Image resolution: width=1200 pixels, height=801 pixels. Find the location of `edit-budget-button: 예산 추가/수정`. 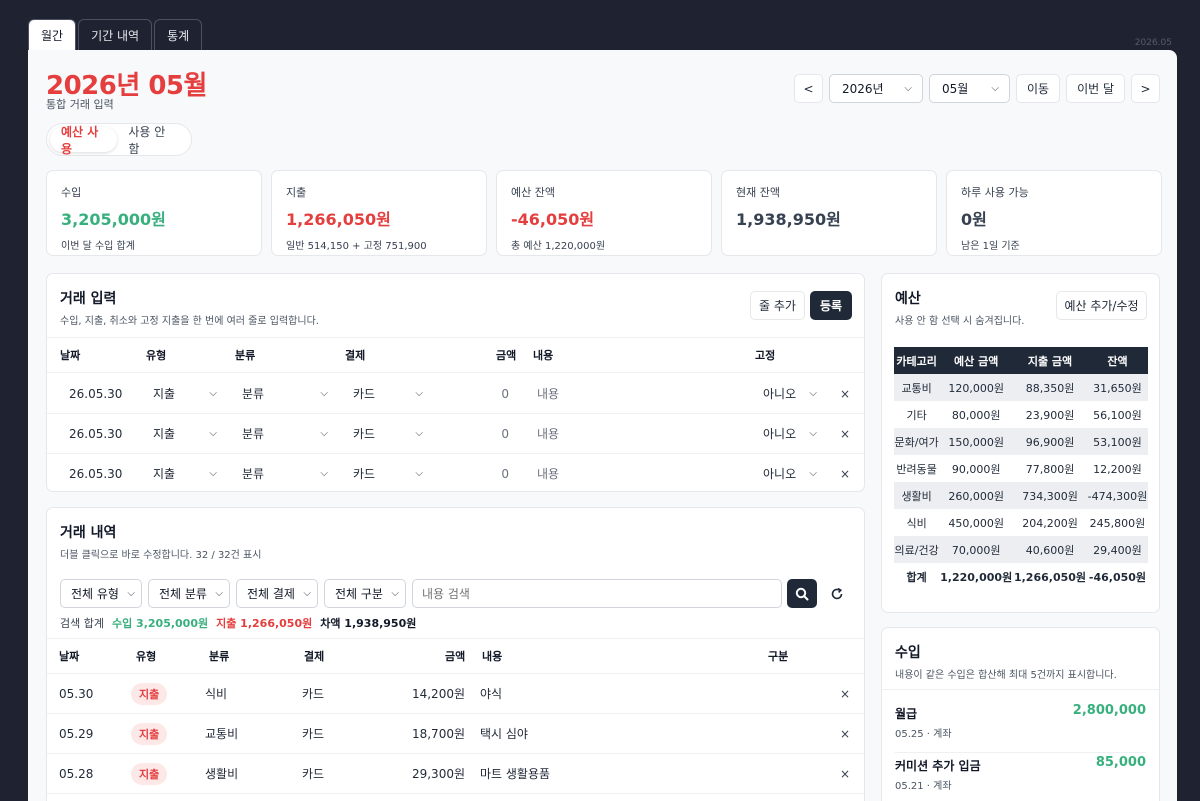

edit-budget-button: 예산 추가/수정 is located at coordinates (1101, 305).